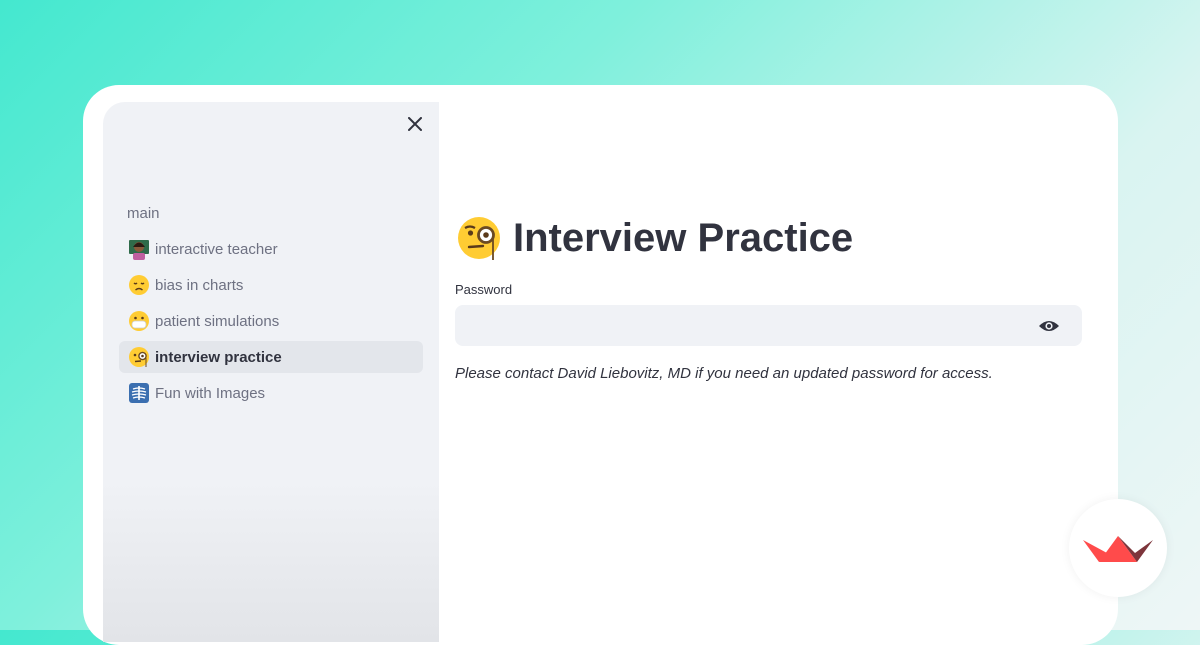 The width and height of the screenshot is (1200, 645). I want to click on sidebar-item-label: bias in charts, so click(199, 285).